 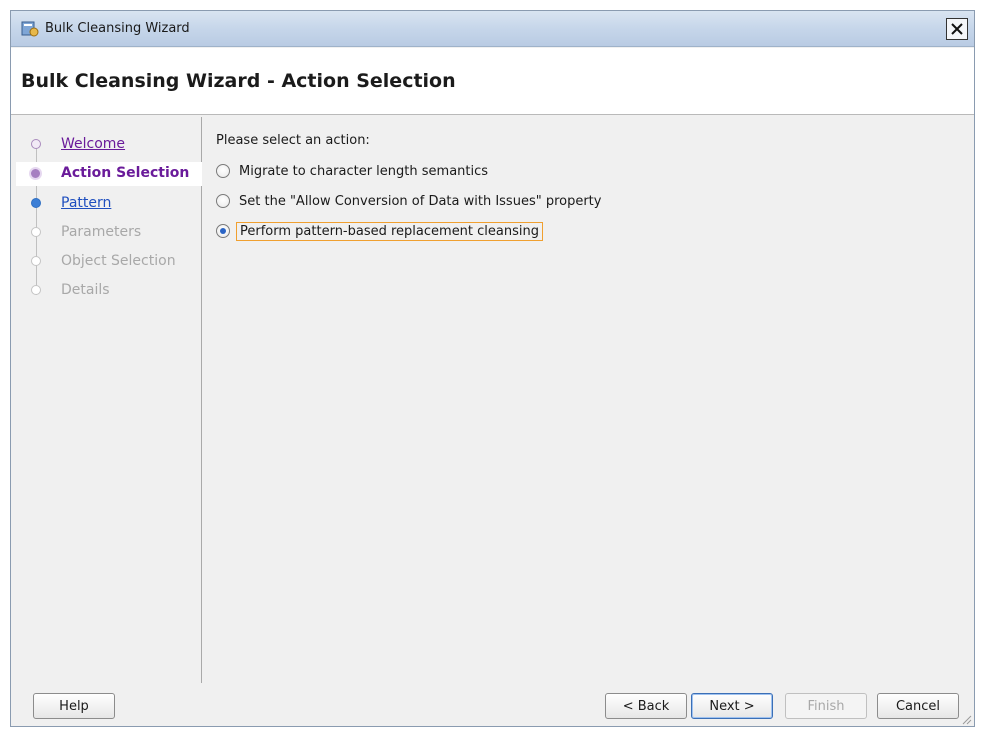 What do you see at coordinates (74, 706) in the screenshot?
I see `help-button: Help` at bounding box center [74, 706].